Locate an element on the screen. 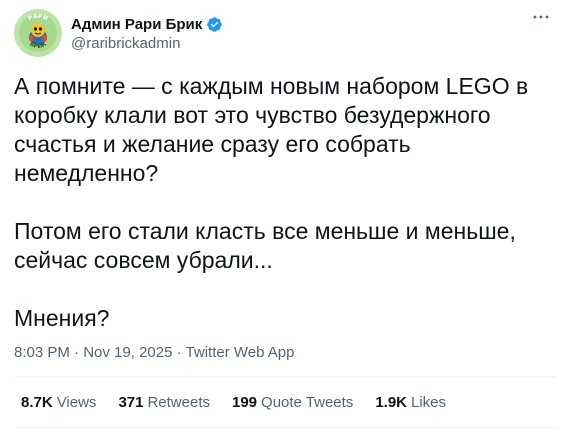 Image resolution: width=569 pixels, height=430 pixels. verified-badge-icon is located at coordinates (214, 24).